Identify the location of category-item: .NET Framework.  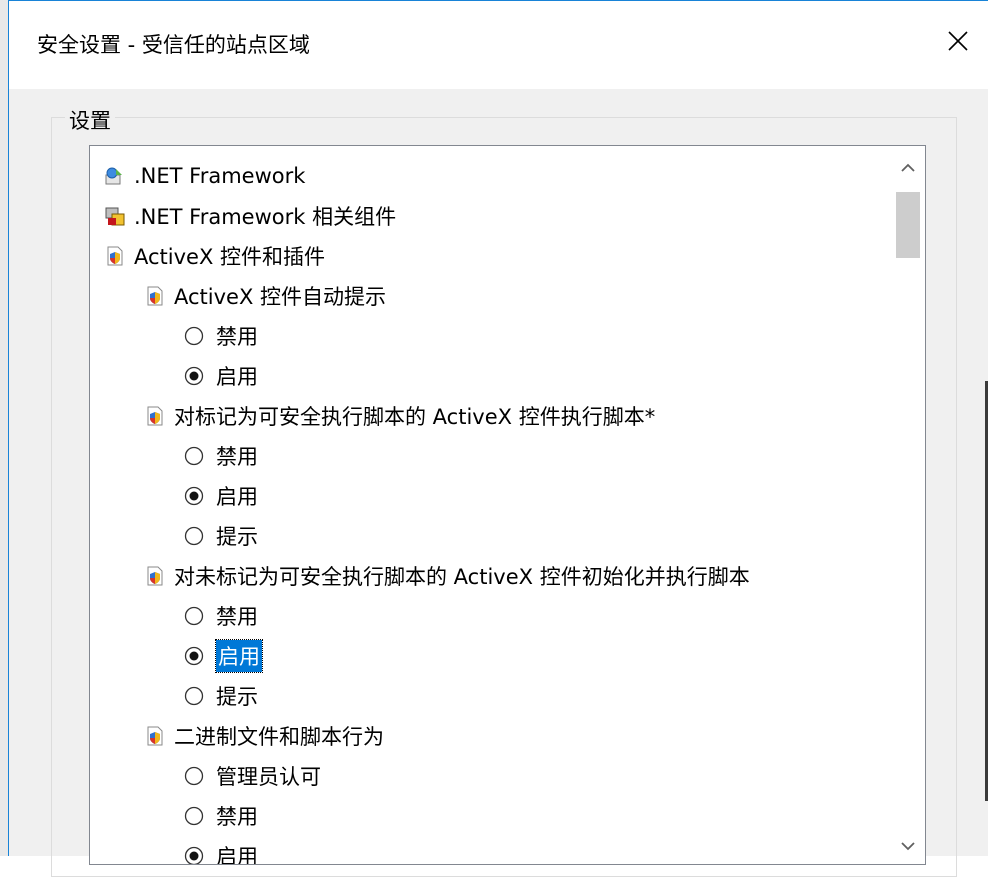
(204, 176).